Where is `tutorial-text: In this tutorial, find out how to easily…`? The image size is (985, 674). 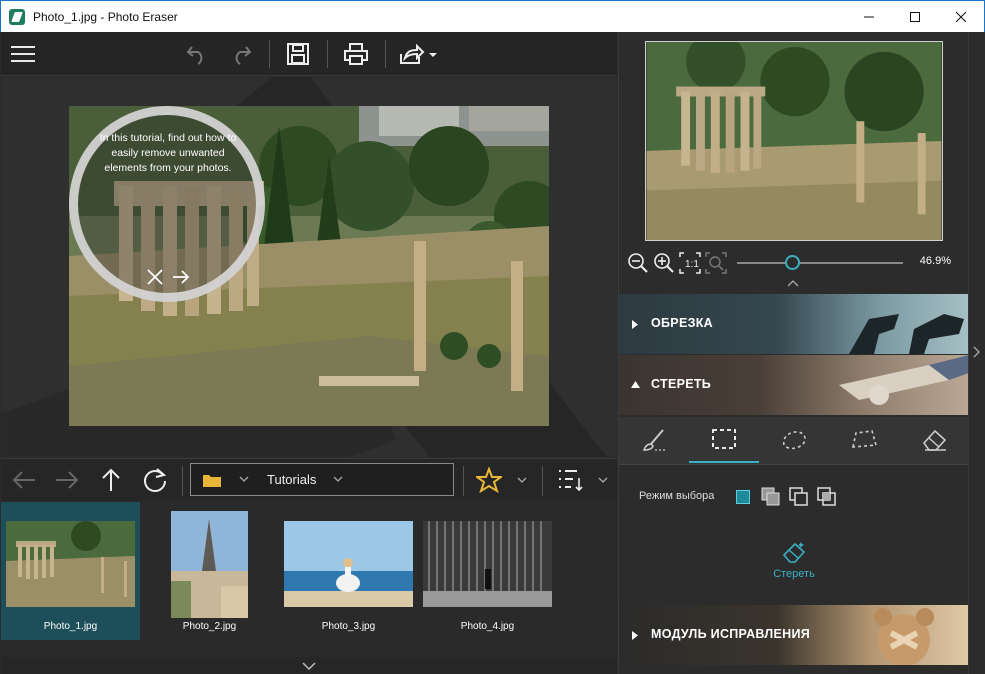 tutorial-text: In this tutorial, find out how to easily… is located at coordinates (168, 153).